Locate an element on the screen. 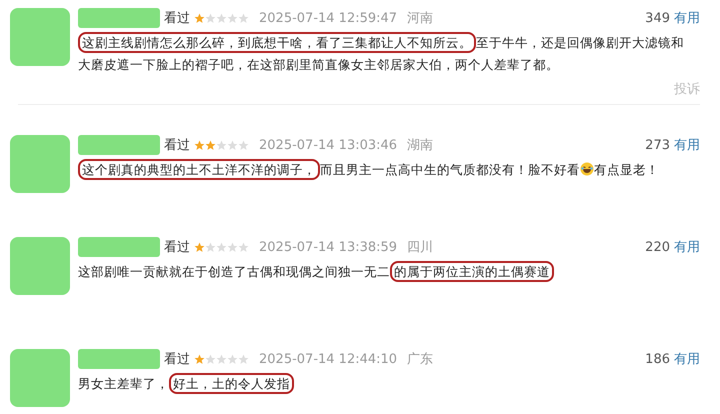 The height and width of the screenshot is (414, 720). comment-region: 湖南 is located at coordinates (420, 145).